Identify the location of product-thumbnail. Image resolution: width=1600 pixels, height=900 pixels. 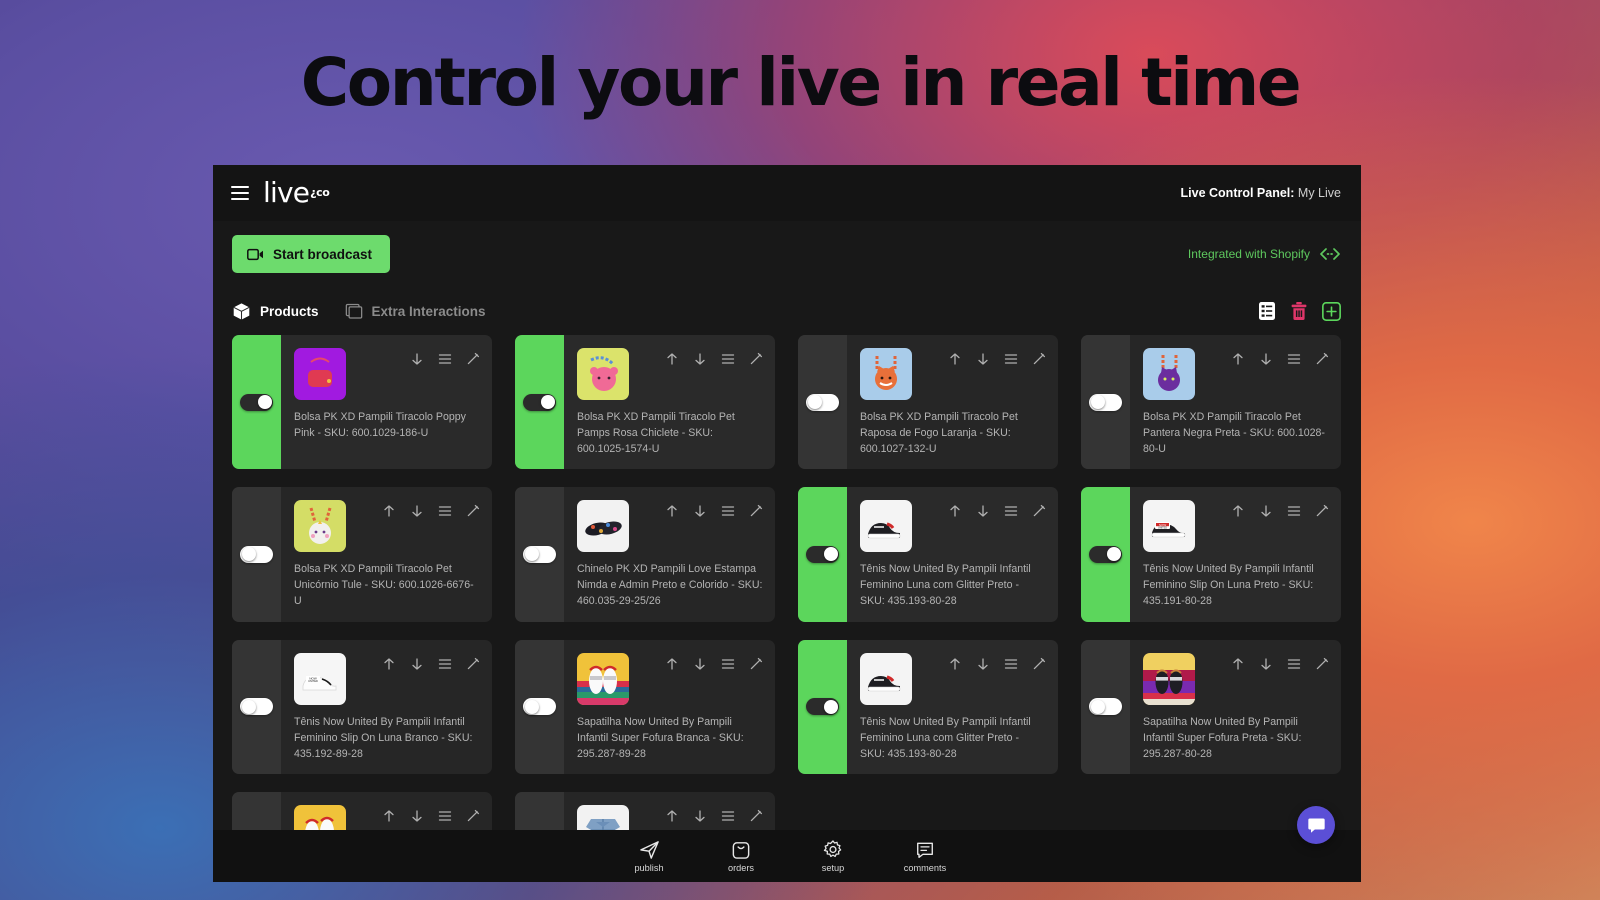
(603, 678).